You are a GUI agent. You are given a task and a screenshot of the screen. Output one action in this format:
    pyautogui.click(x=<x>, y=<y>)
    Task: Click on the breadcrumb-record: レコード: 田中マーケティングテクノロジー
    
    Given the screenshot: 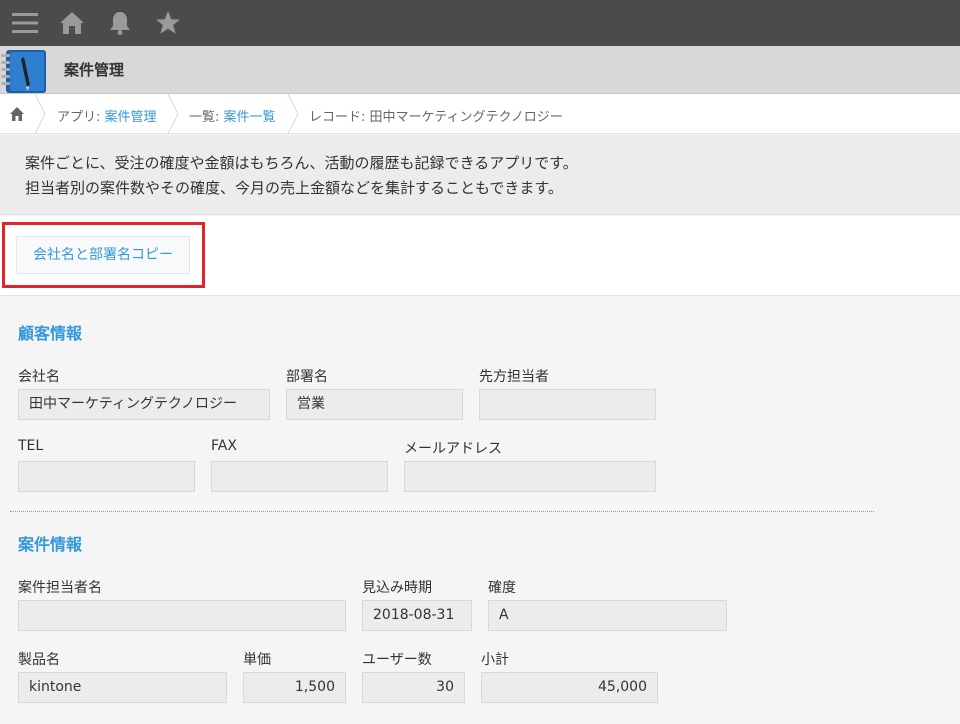 What is the action you would take?
    pyautogui.click(x=436, y=117)
    